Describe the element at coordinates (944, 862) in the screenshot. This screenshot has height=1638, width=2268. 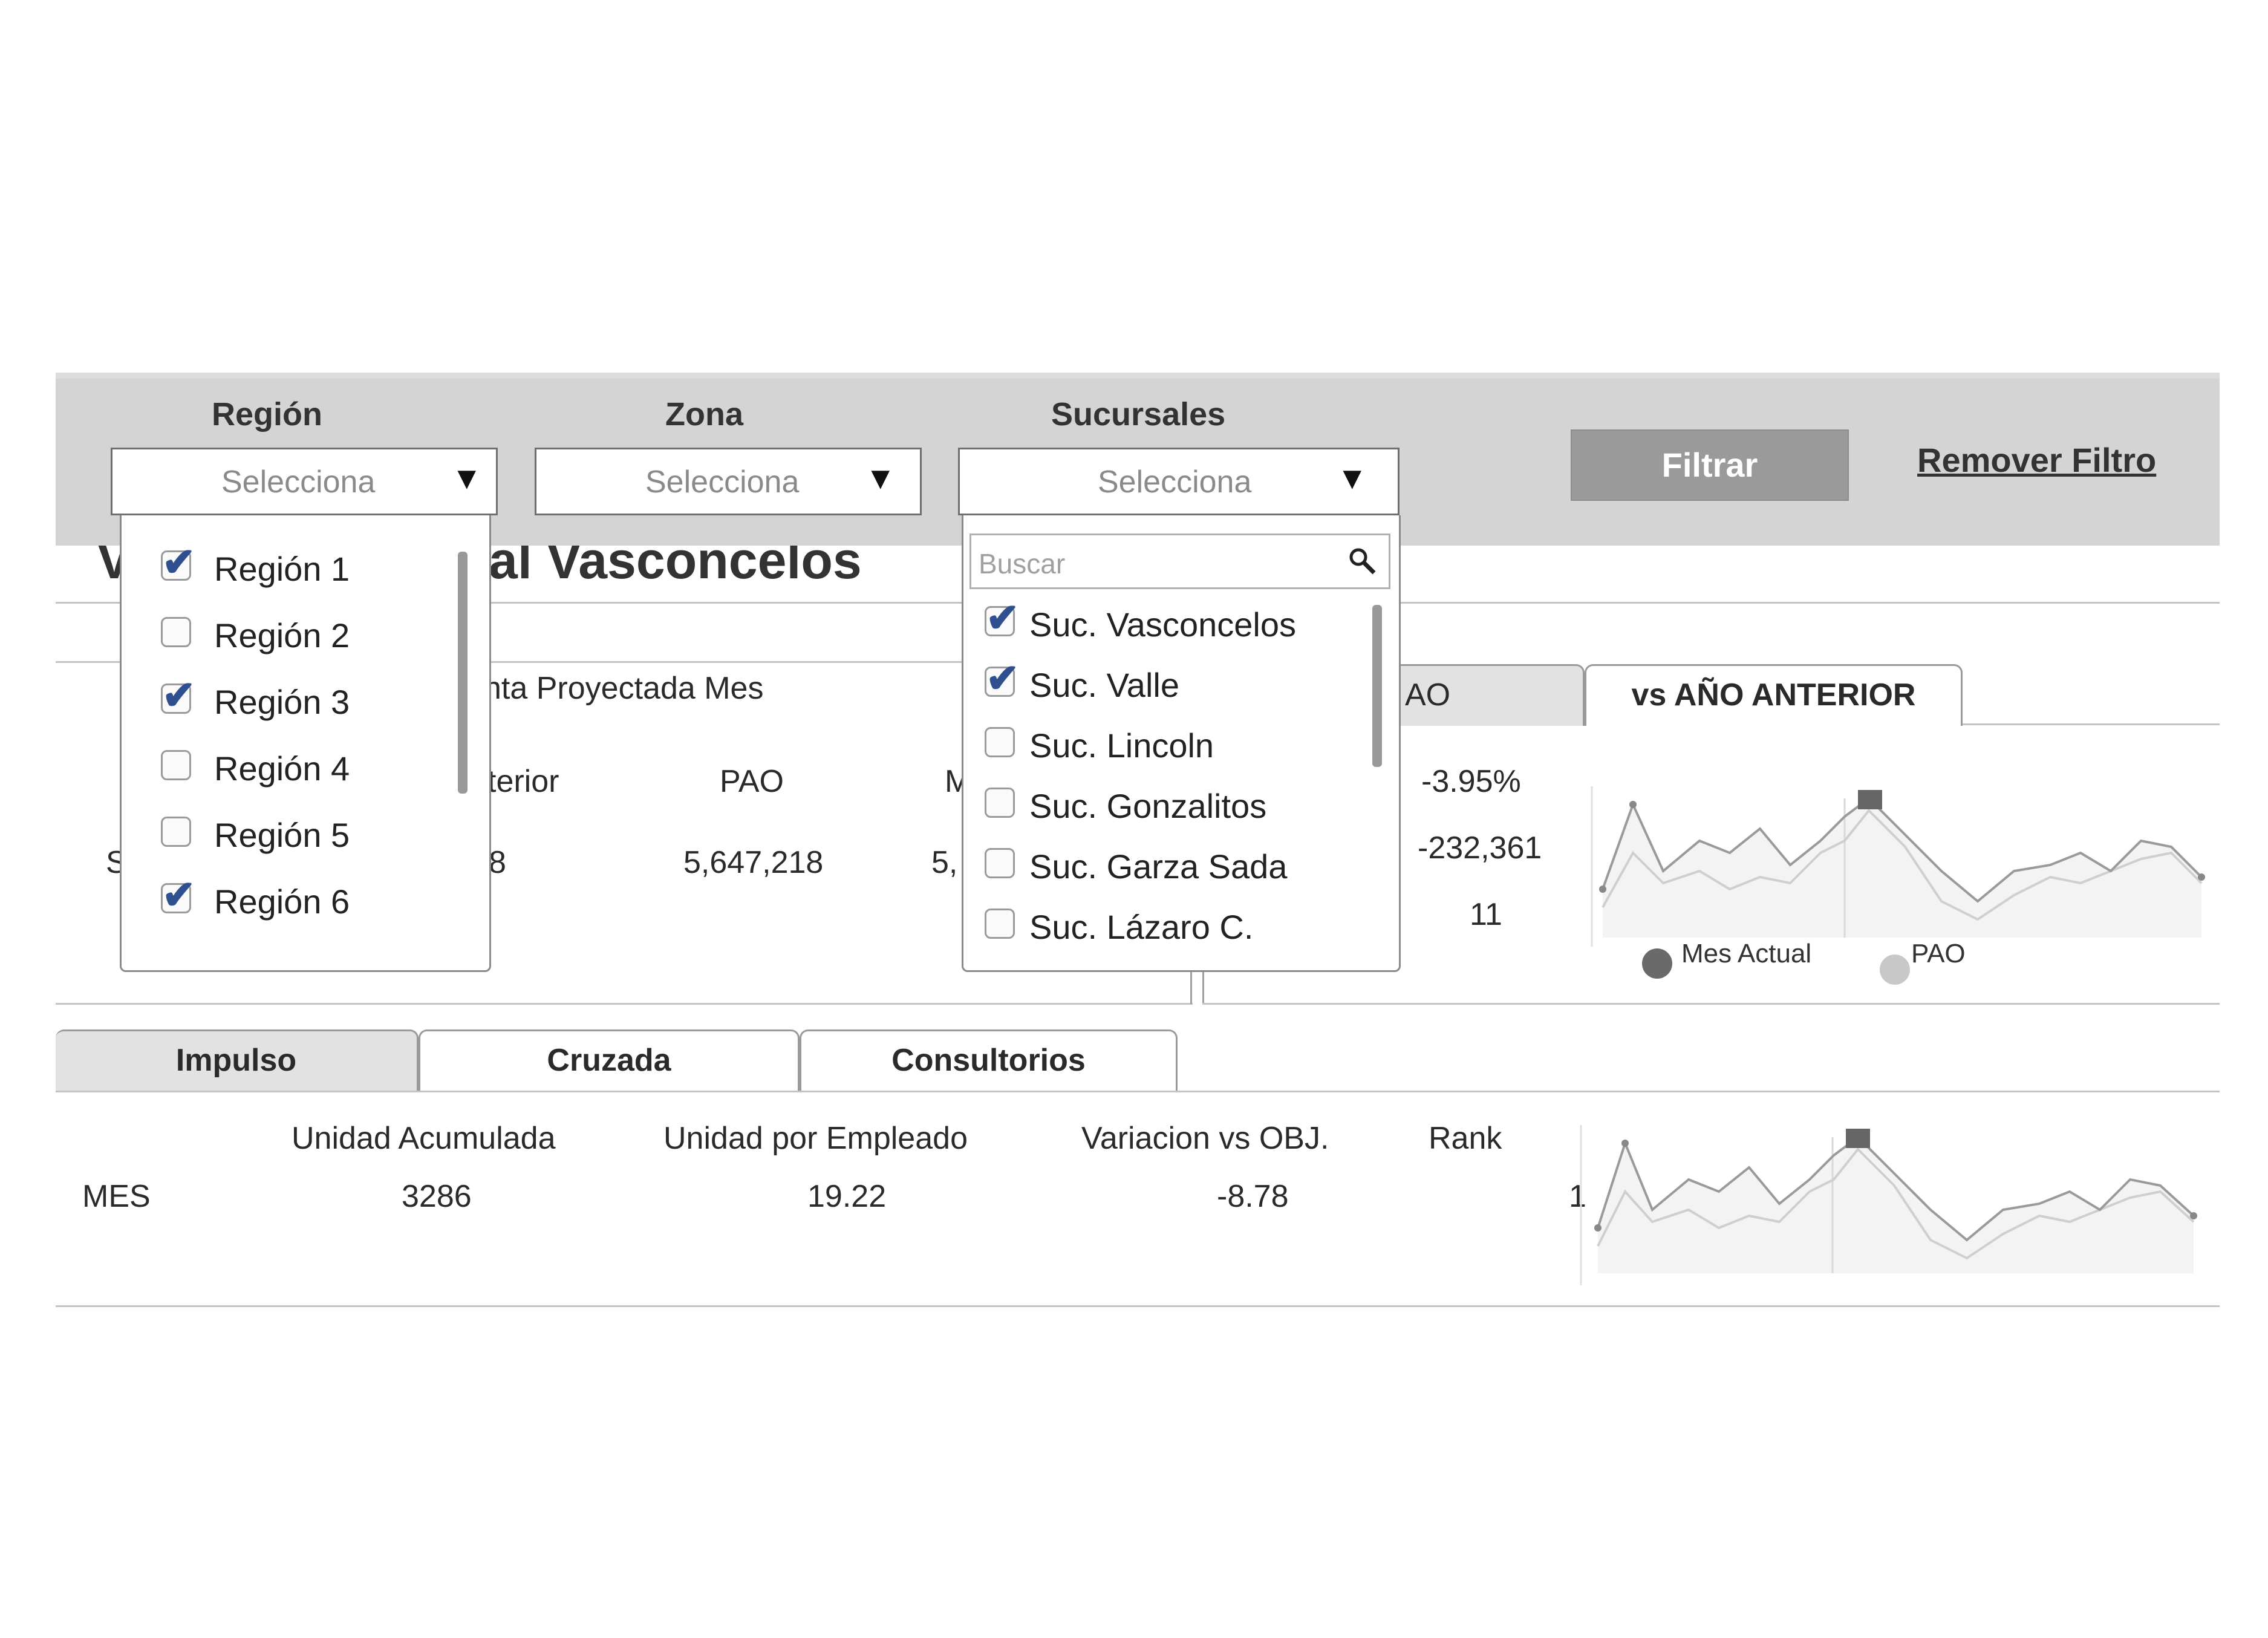
I see `value-m: 5,` at that location.